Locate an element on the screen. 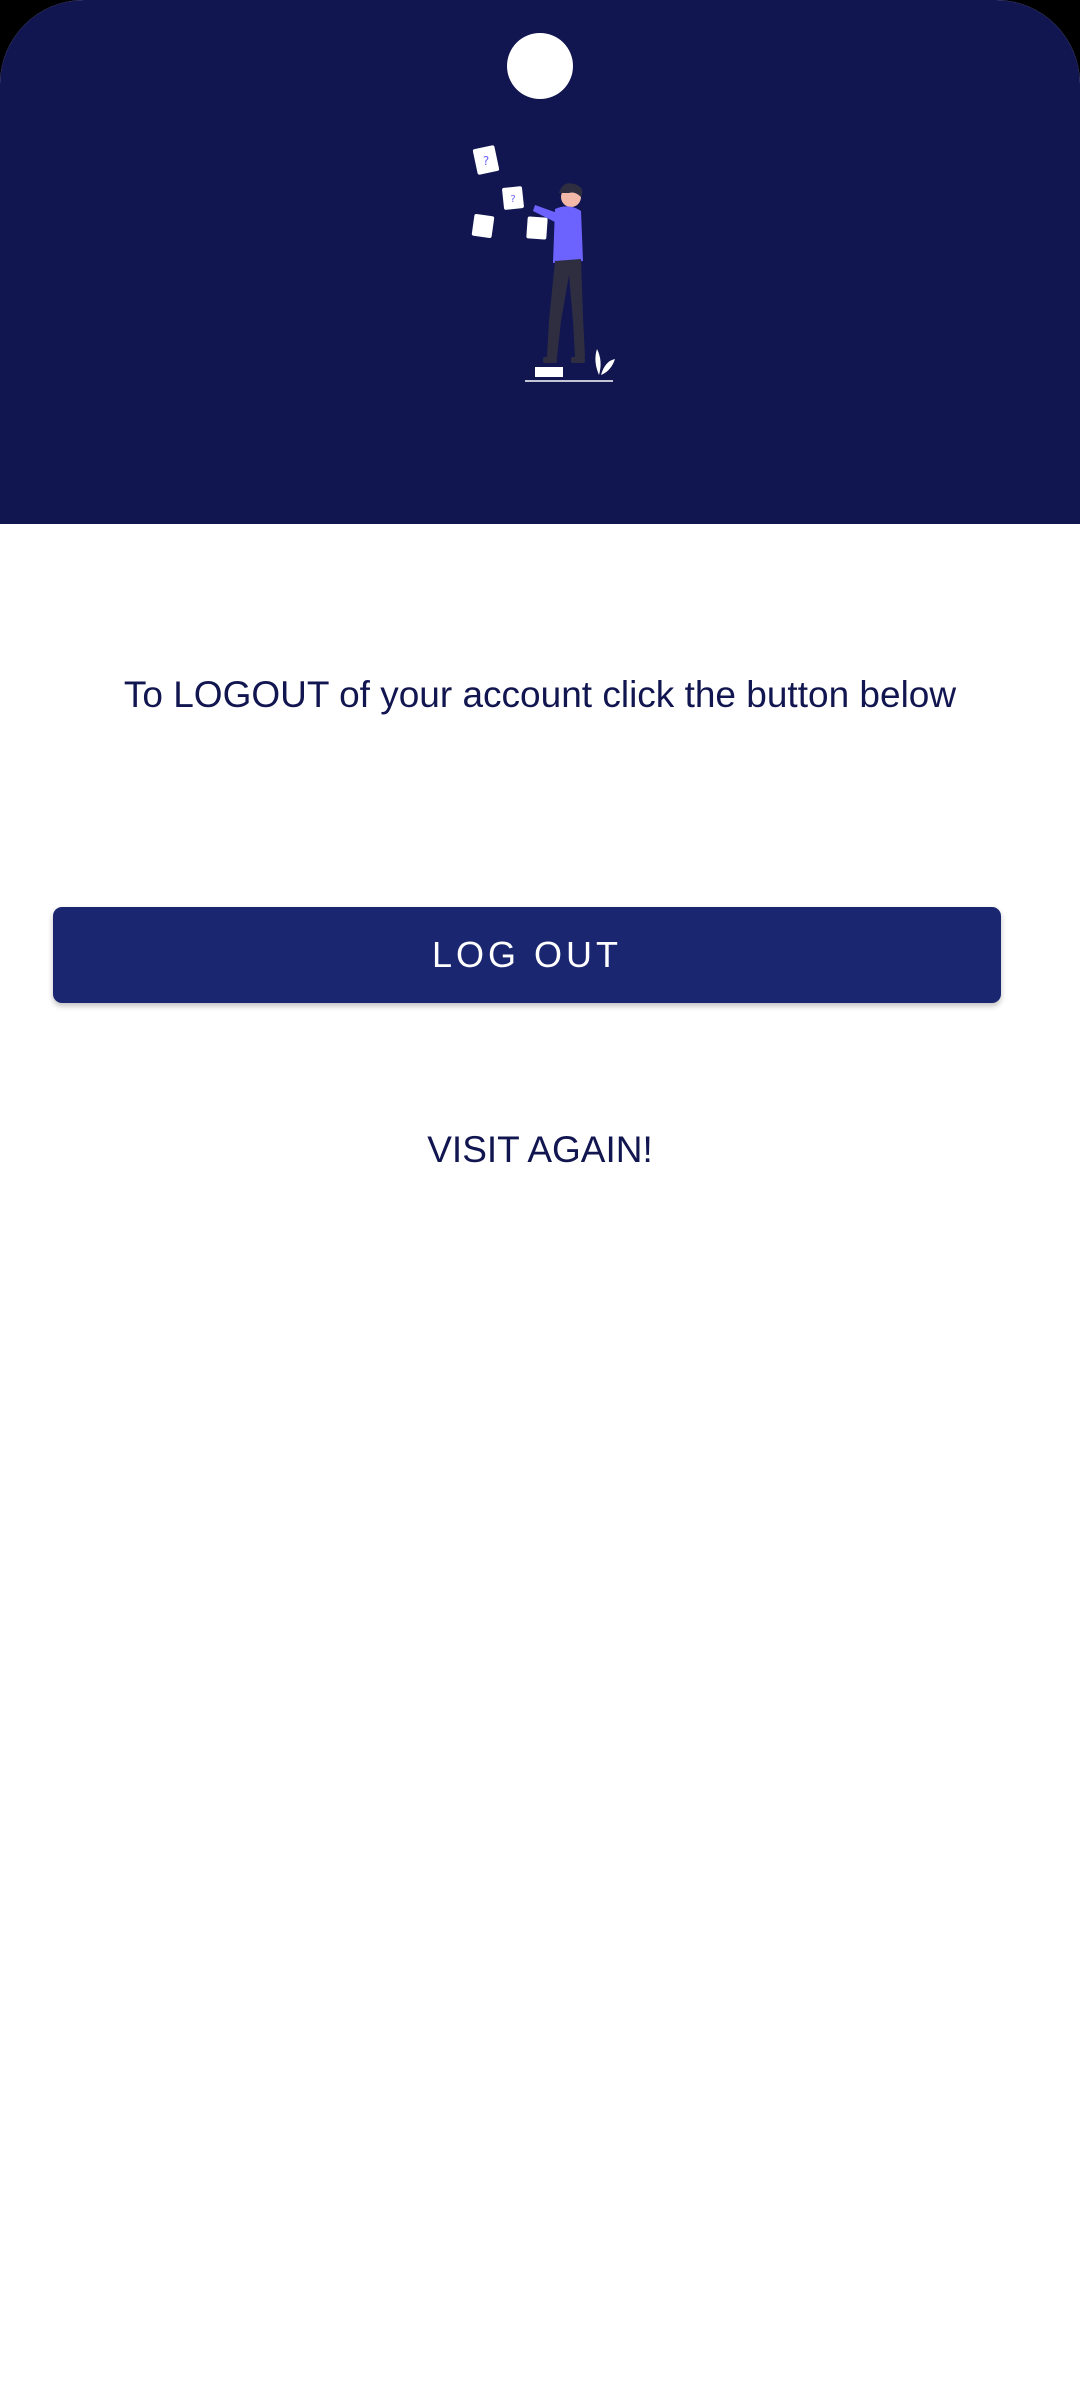 This screenshot has height=2400, width=1080. plant-shape is located at coordinates (605, 362).